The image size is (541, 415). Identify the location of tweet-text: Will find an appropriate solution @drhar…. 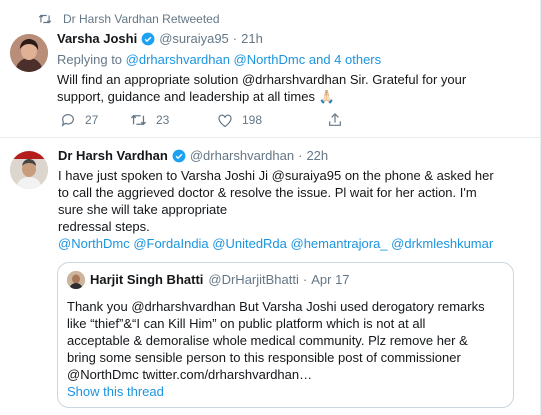
(295, 88).